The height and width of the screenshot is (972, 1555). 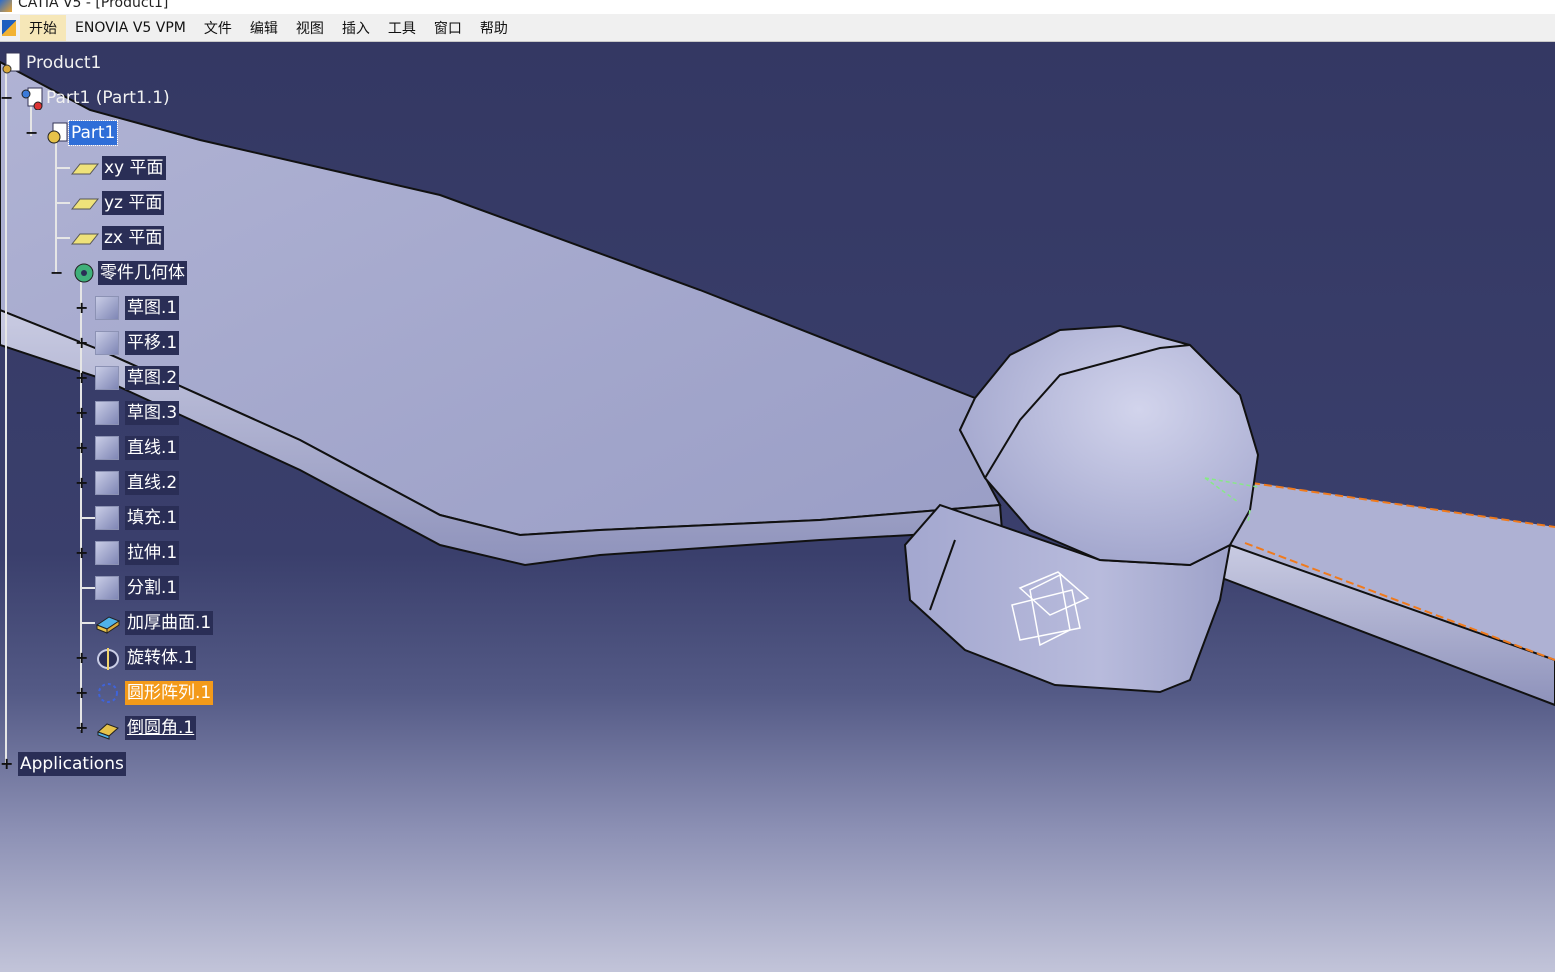 What do you see at coordinates (107, 658) in the screenshot?
I see `revolve-icon` at bounding box center [107, 658].